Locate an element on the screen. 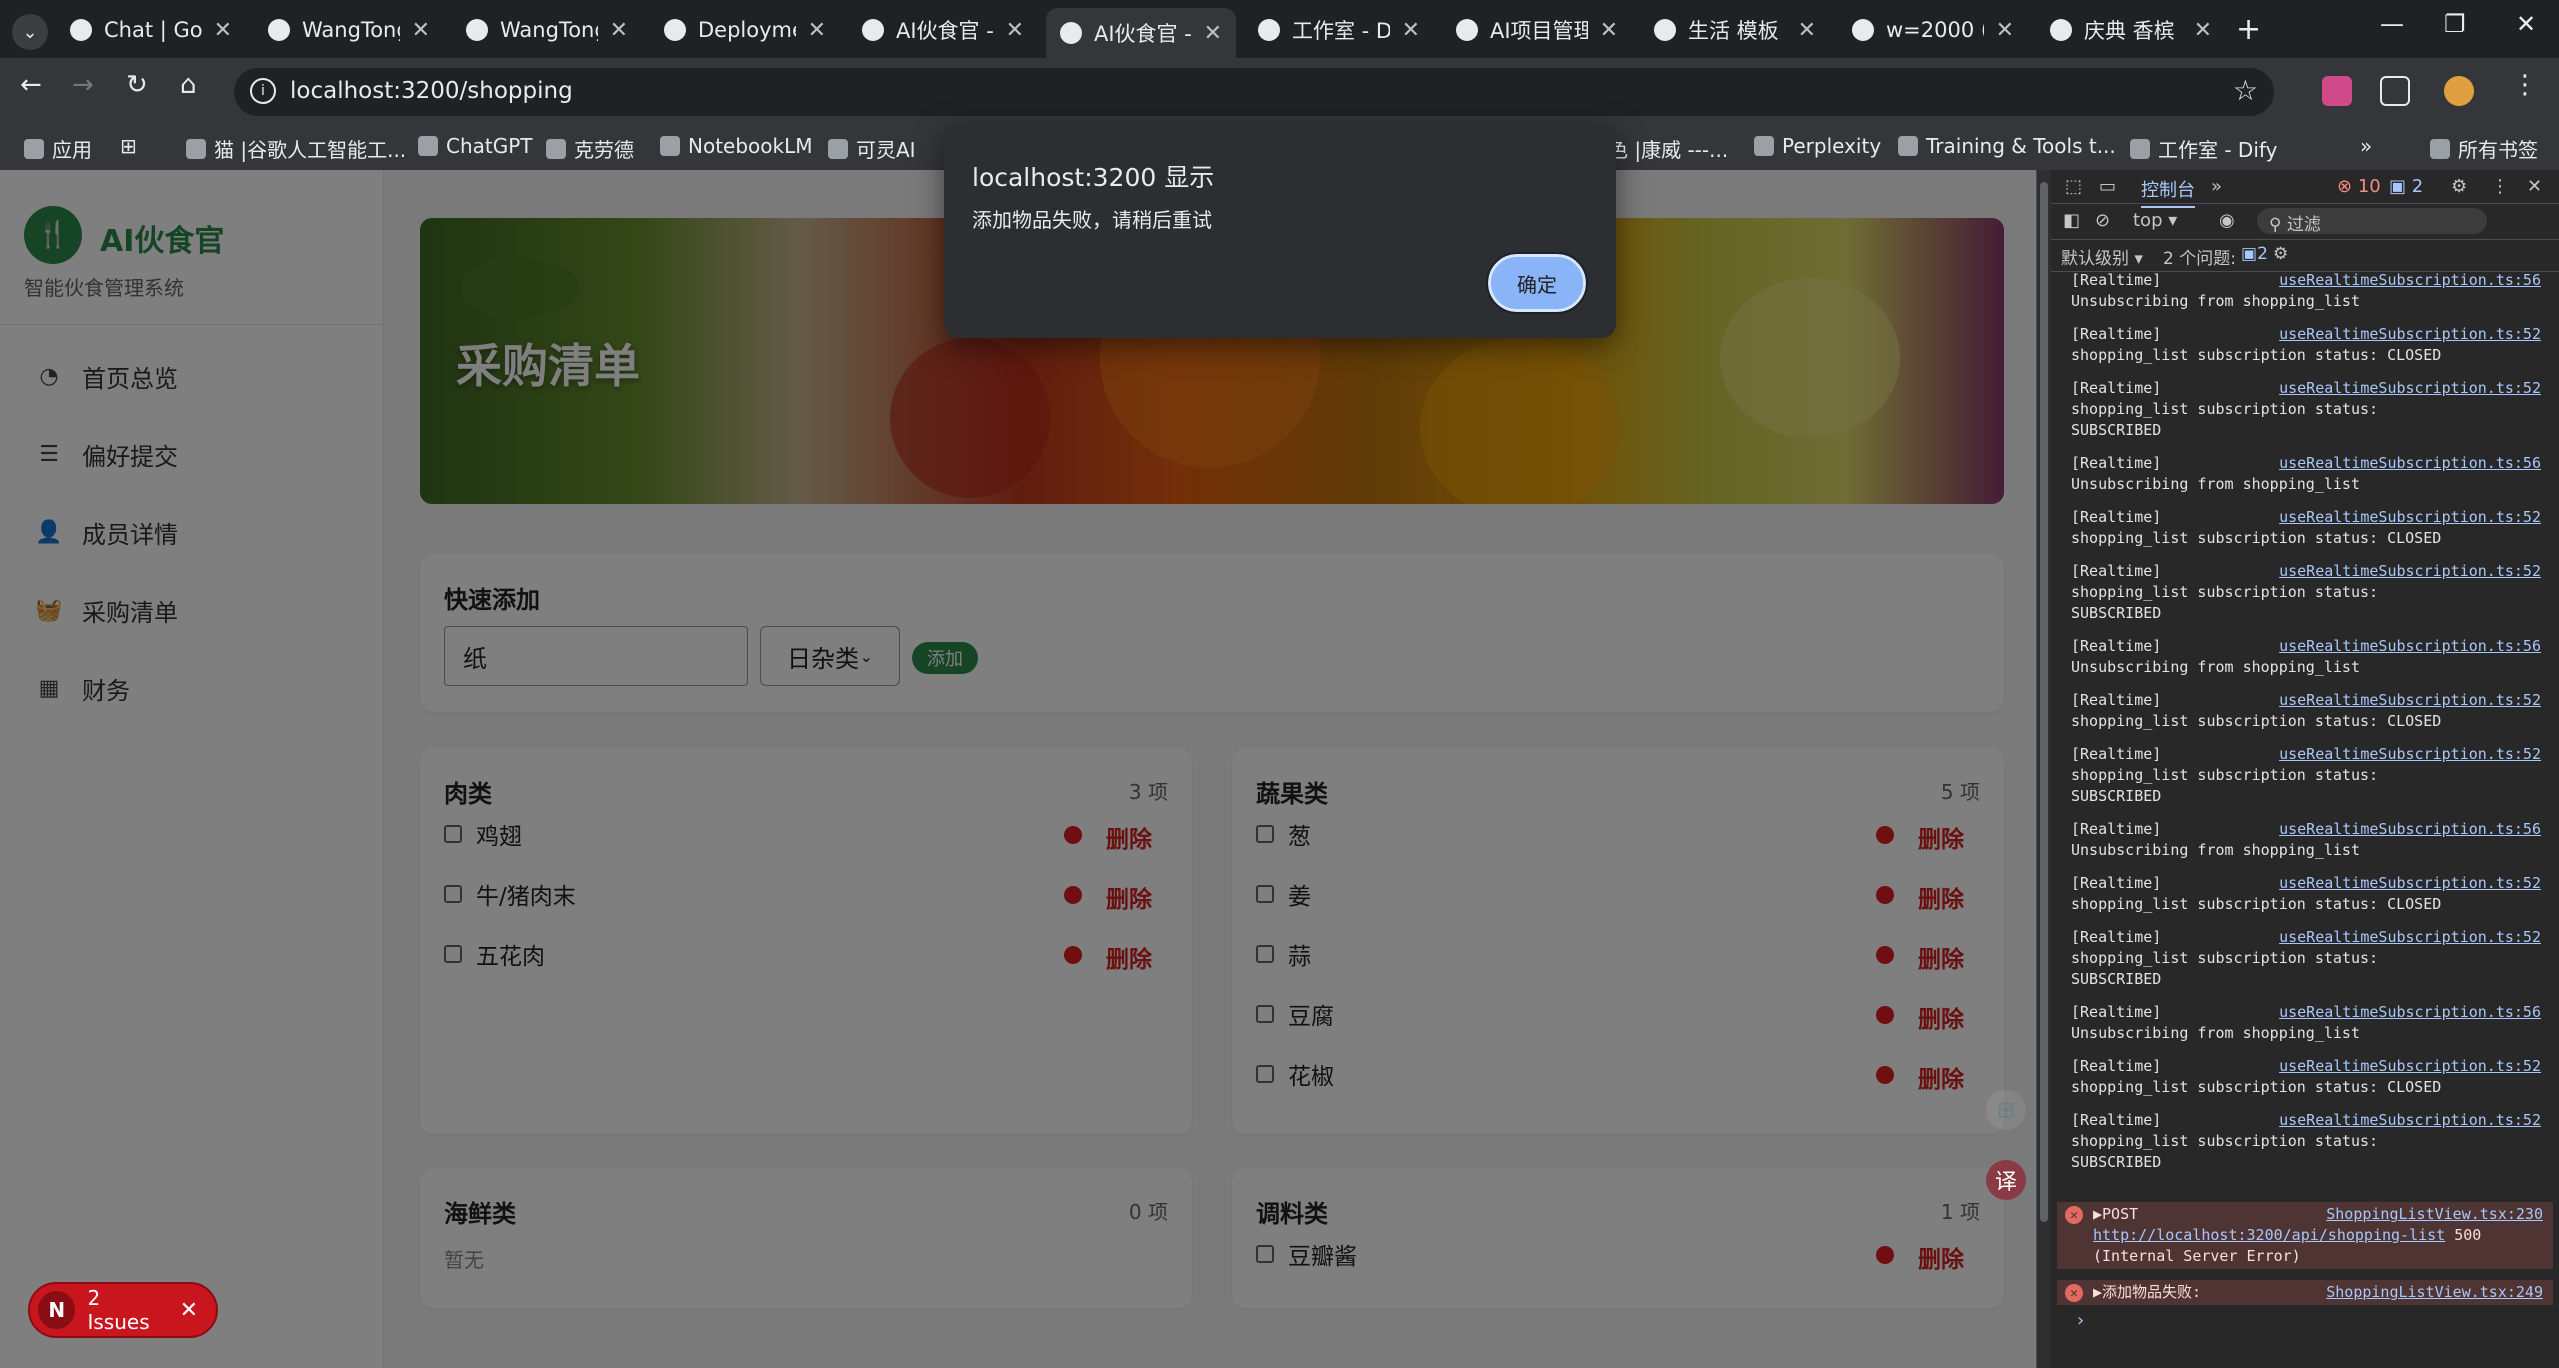 This screenshot has width=2559, height=1368. bookmark-item: 可灵AI is located at coordinates (872, 148).